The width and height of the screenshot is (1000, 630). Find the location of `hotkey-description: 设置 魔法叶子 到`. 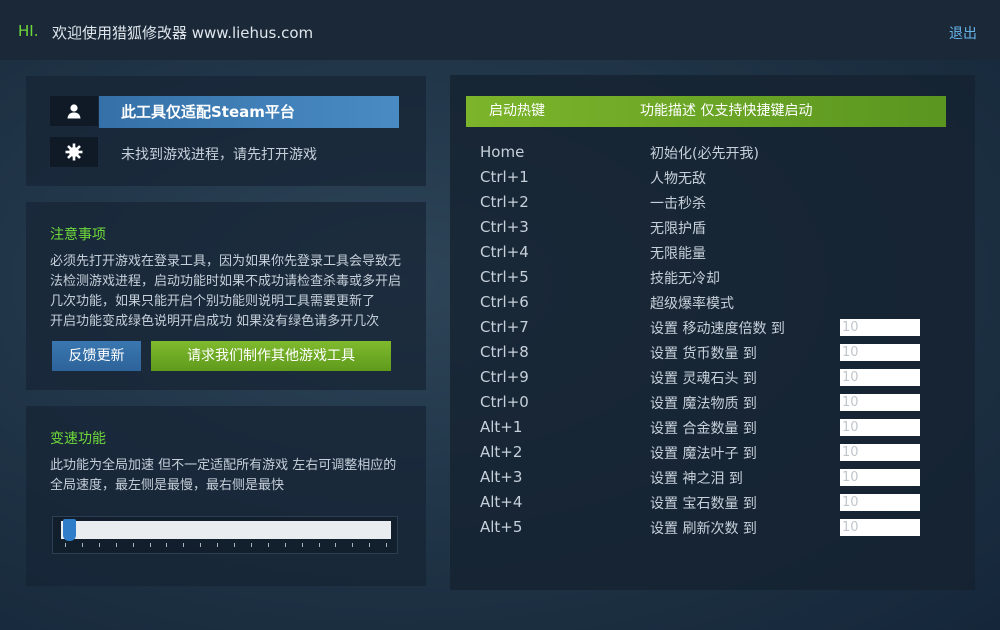

hotkey-description: 设置 魔法叶子 到 is located at coordinates (703, 454).